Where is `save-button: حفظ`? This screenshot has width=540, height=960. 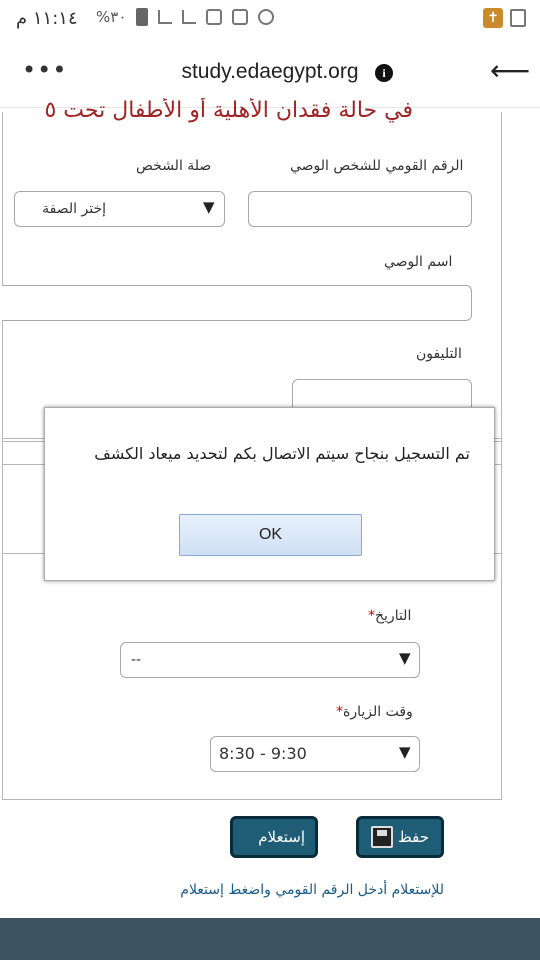 save-button: حفظ is located at coordinates (400, 837).